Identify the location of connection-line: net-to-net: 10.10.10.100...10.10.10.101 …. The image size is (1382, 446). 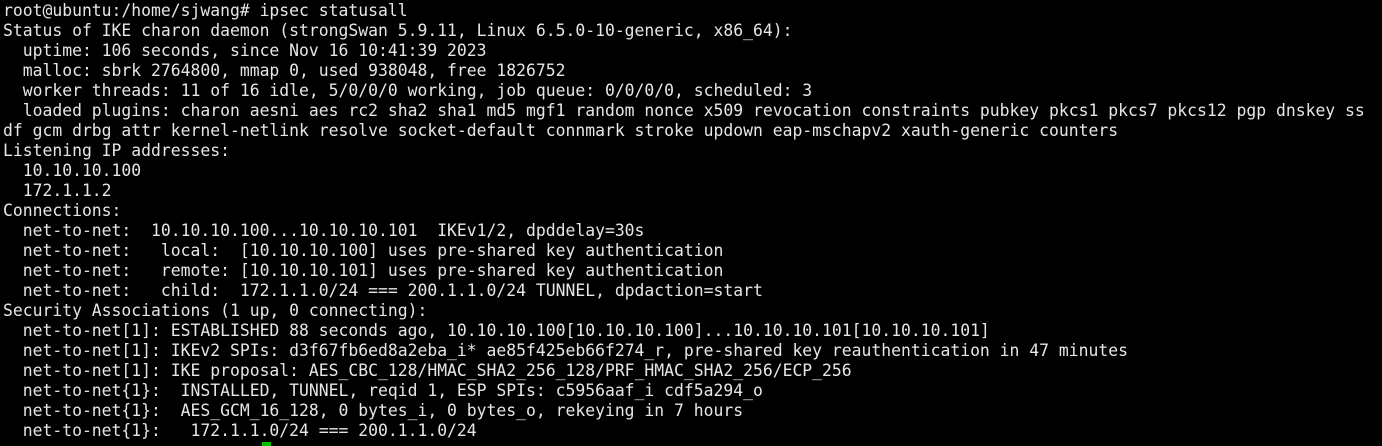
(324, 230).